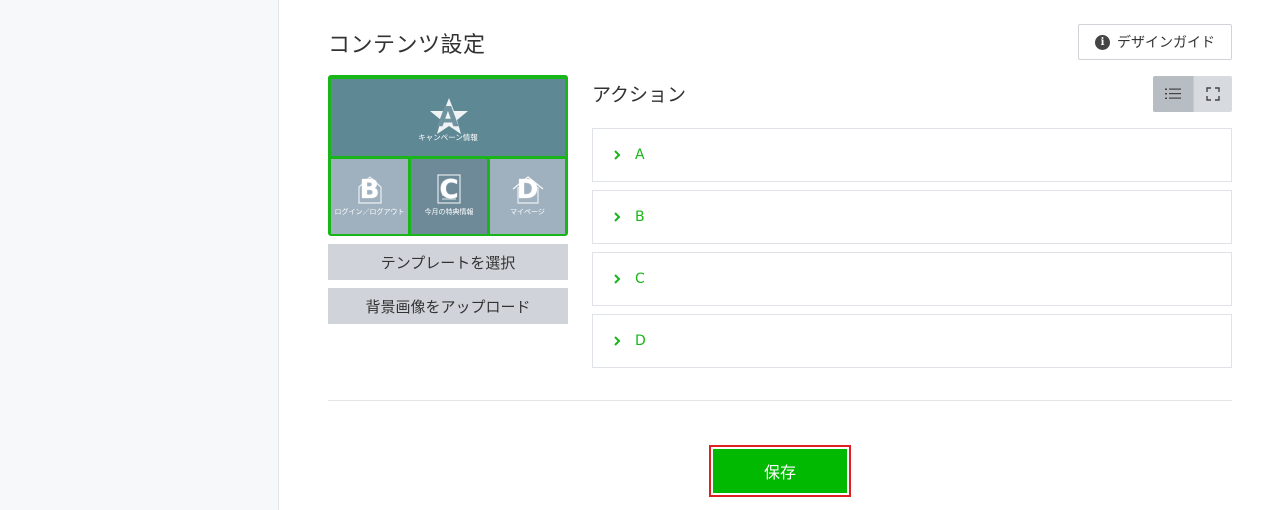 The width and height of the screenshot is (1280, 510). Describe the element at coordinates (639, 95) in the screenshot. I see `action-section-title: アクション` at that location.